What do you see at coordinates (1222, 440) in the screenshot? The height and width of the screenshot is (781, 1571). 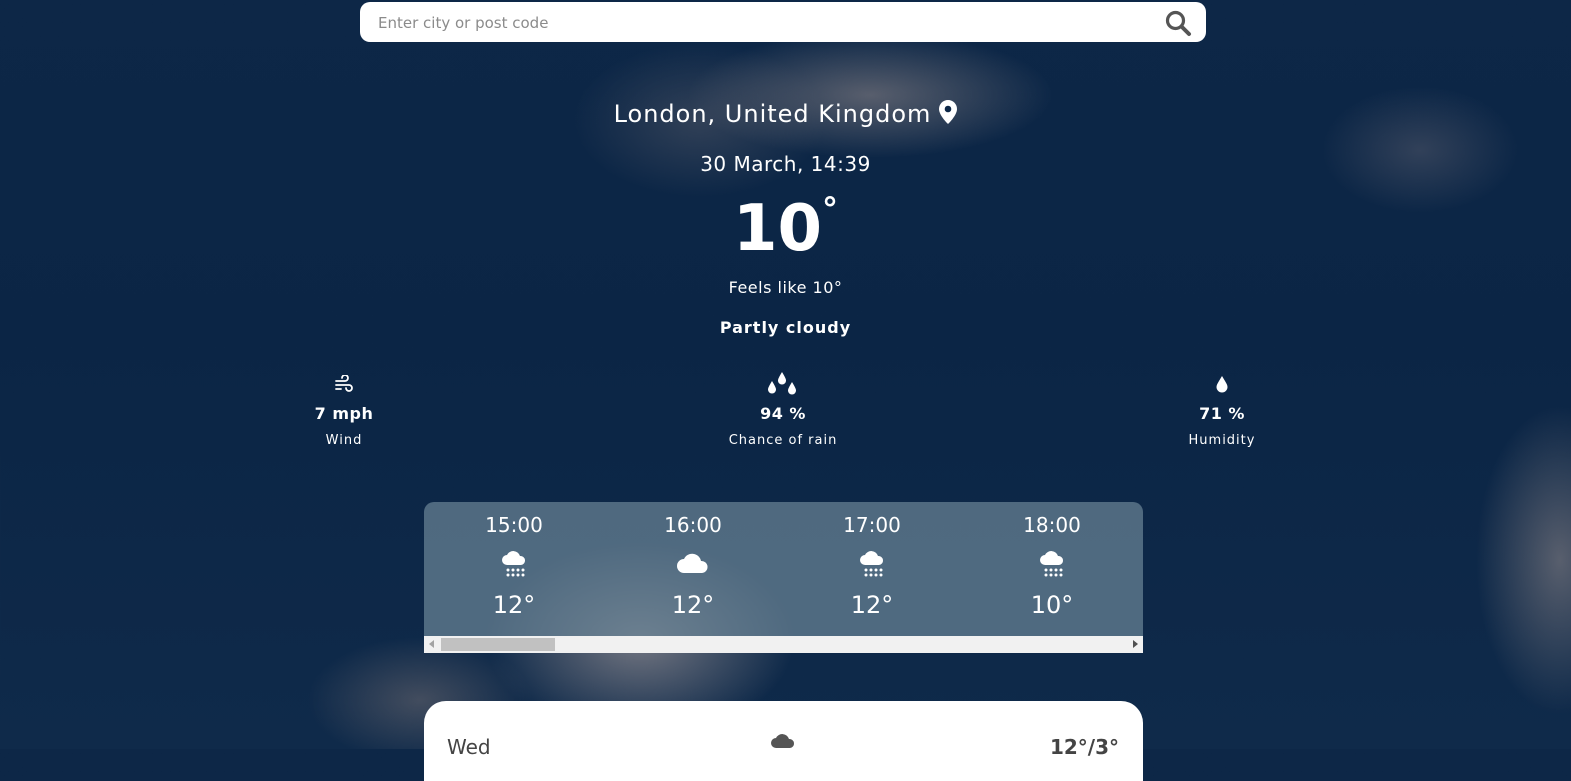 I see `humidity-label: Humidity` at bounding box center [1222, 440].